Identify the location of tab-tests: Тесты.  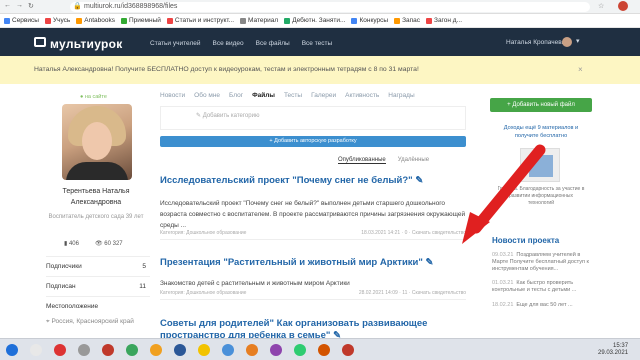
(293, 95).